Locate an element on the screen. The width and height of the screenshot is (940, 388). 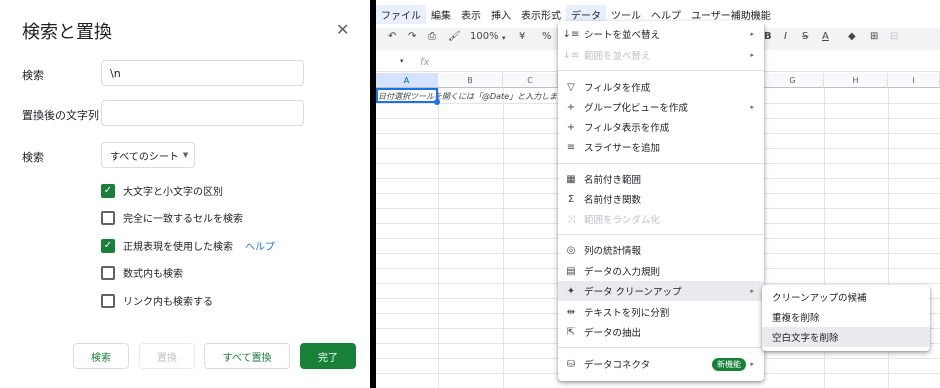
menu-item-data-cleanup: ✦ データ クリーンアップ ▸ is located at coordinates (661, 291).